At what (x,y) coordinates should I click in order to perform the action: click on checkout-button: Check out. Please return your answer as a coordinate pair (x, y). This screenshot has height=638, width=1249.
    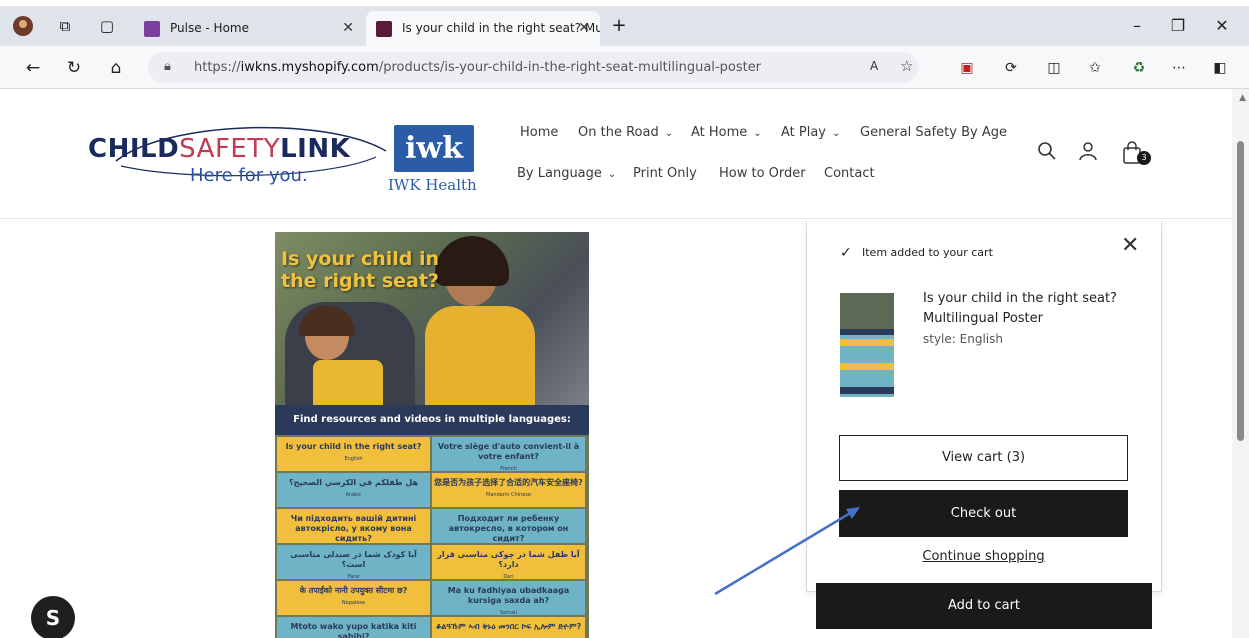
    Looking at the image, I should click on (983, 513).